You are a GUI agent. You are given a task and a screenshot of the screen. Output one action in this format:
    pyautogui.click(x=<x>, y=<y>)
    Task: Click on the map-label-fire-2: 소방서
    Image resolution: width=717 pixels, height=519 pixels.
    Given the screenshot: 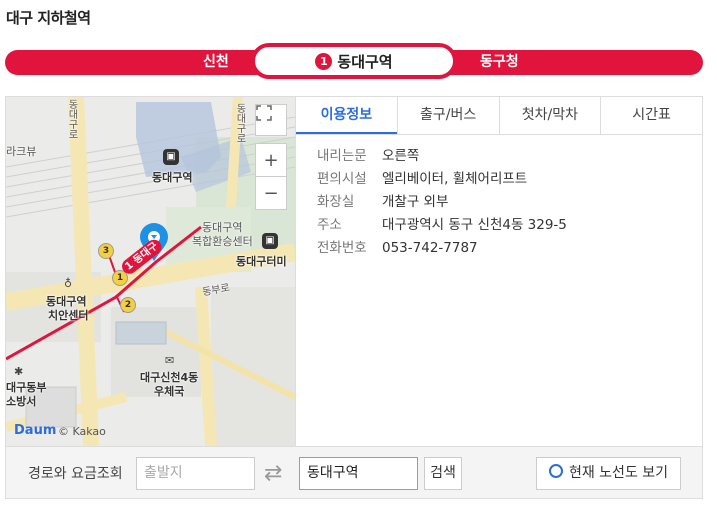 What is the action you would take?
    pyautogui.click(x=21, y=401)
    